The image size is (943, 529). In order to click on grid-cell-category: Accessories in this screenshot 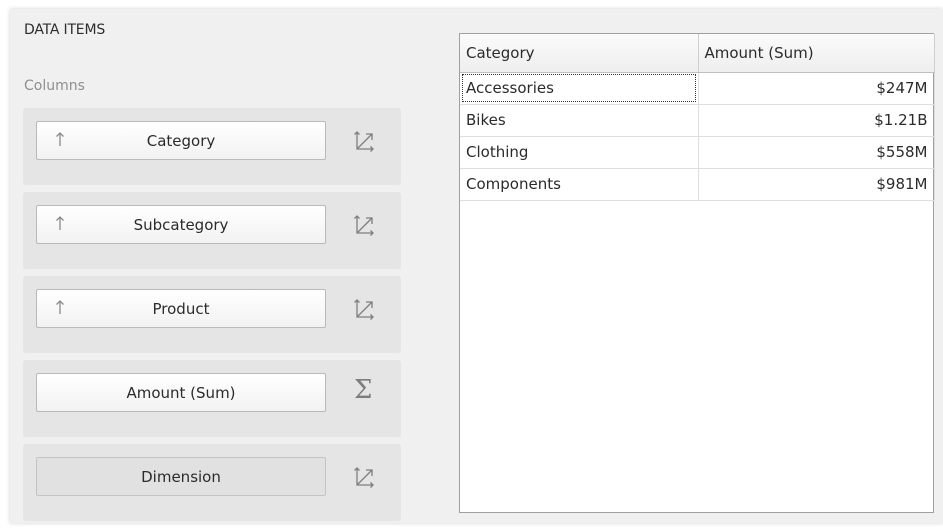, I will do `click(579, 88)`.